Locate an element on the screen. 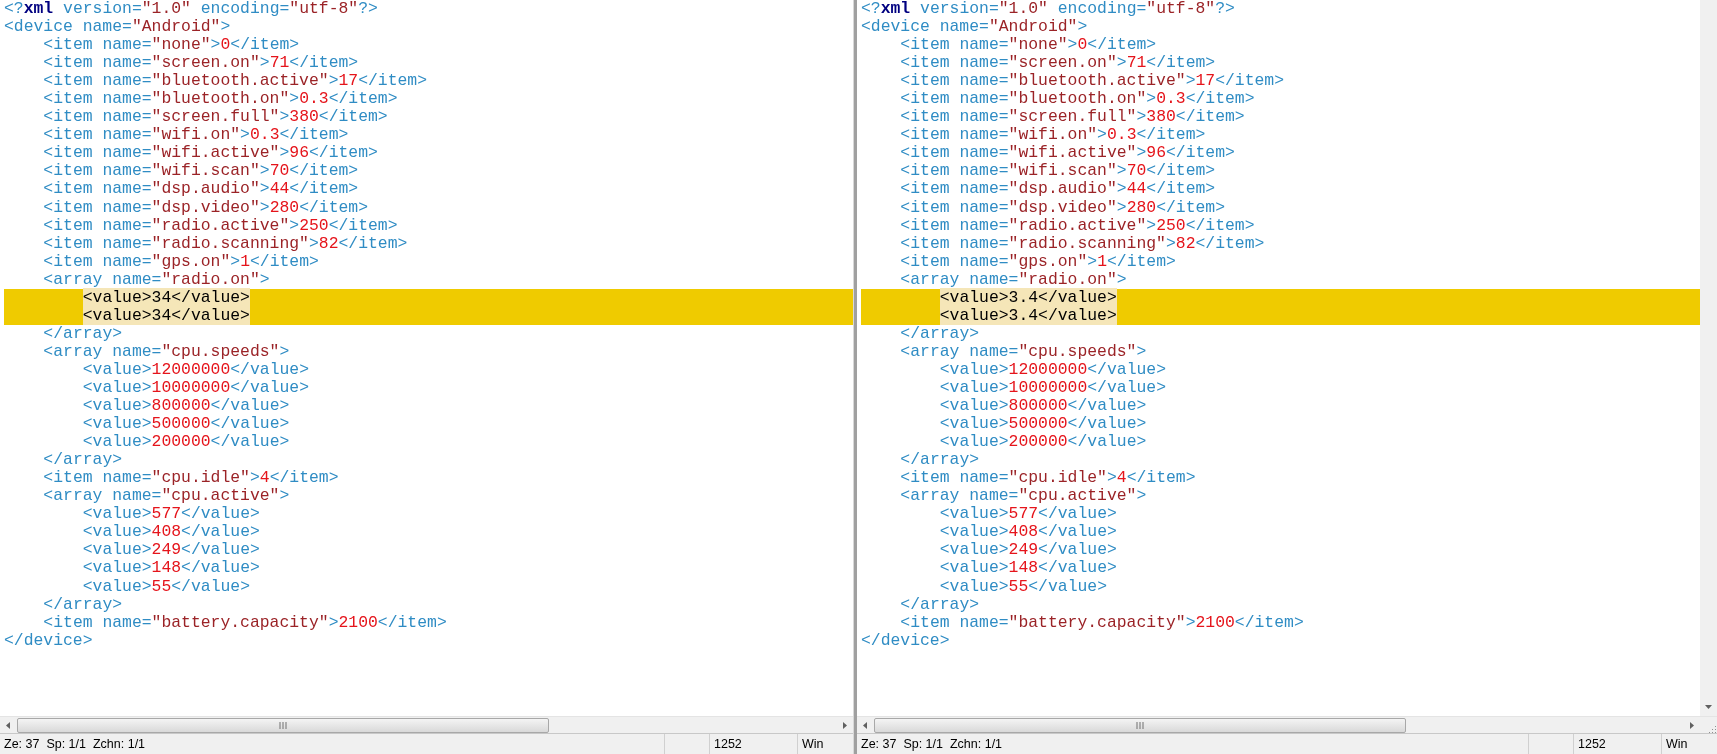 This screenshot has width=1717, height=754. vertical-scrollbar is located at coordinates (1708, 358).